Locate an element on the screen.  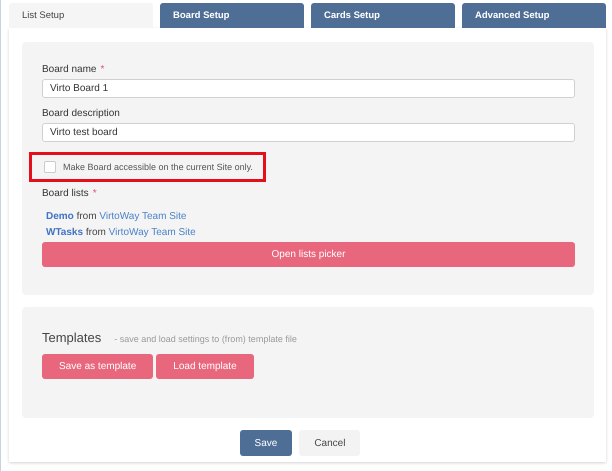
list-entry: WTasks from VirtoWay Team Site is located at coordinates (121, 233).